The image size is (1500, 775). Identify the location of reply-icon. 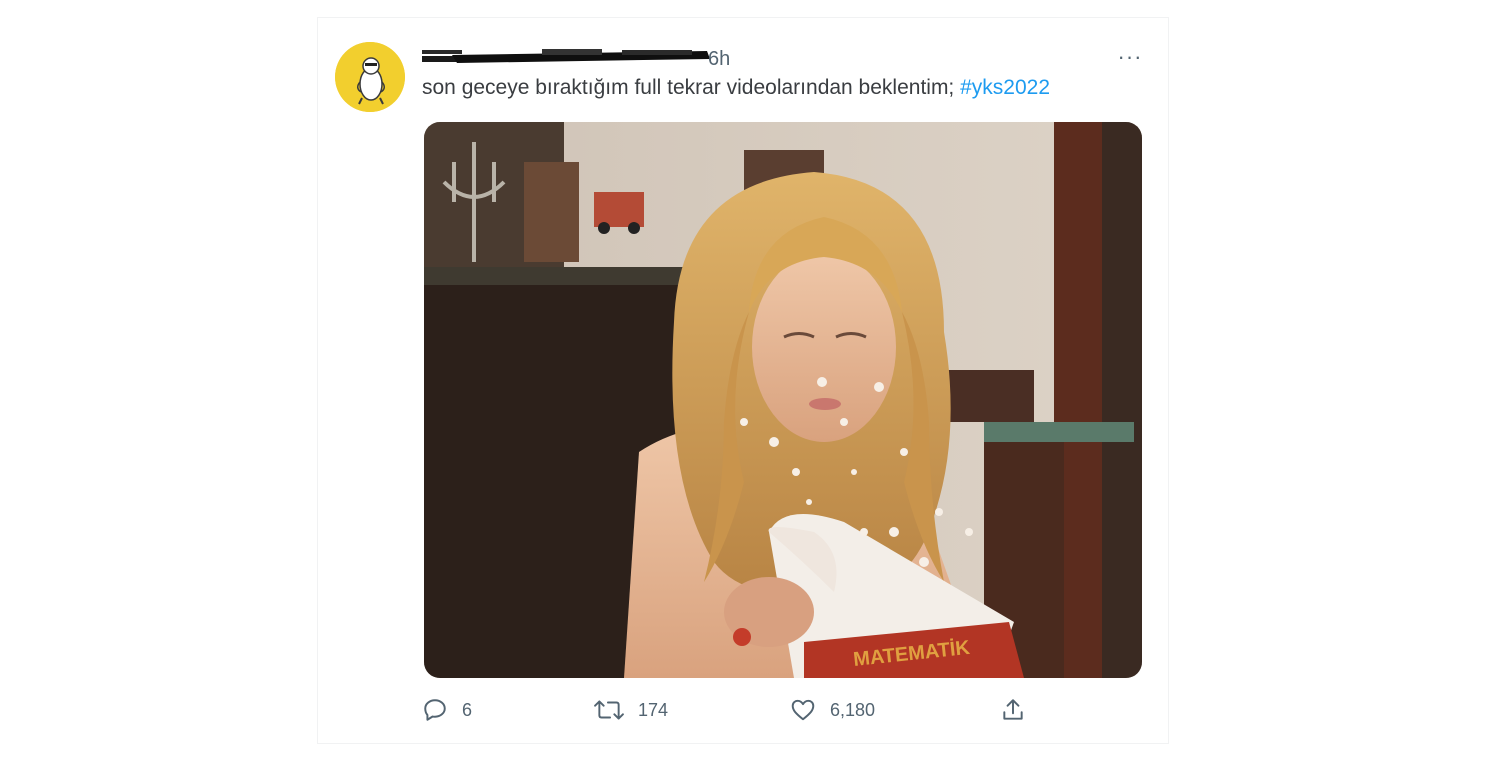
(435, 710).